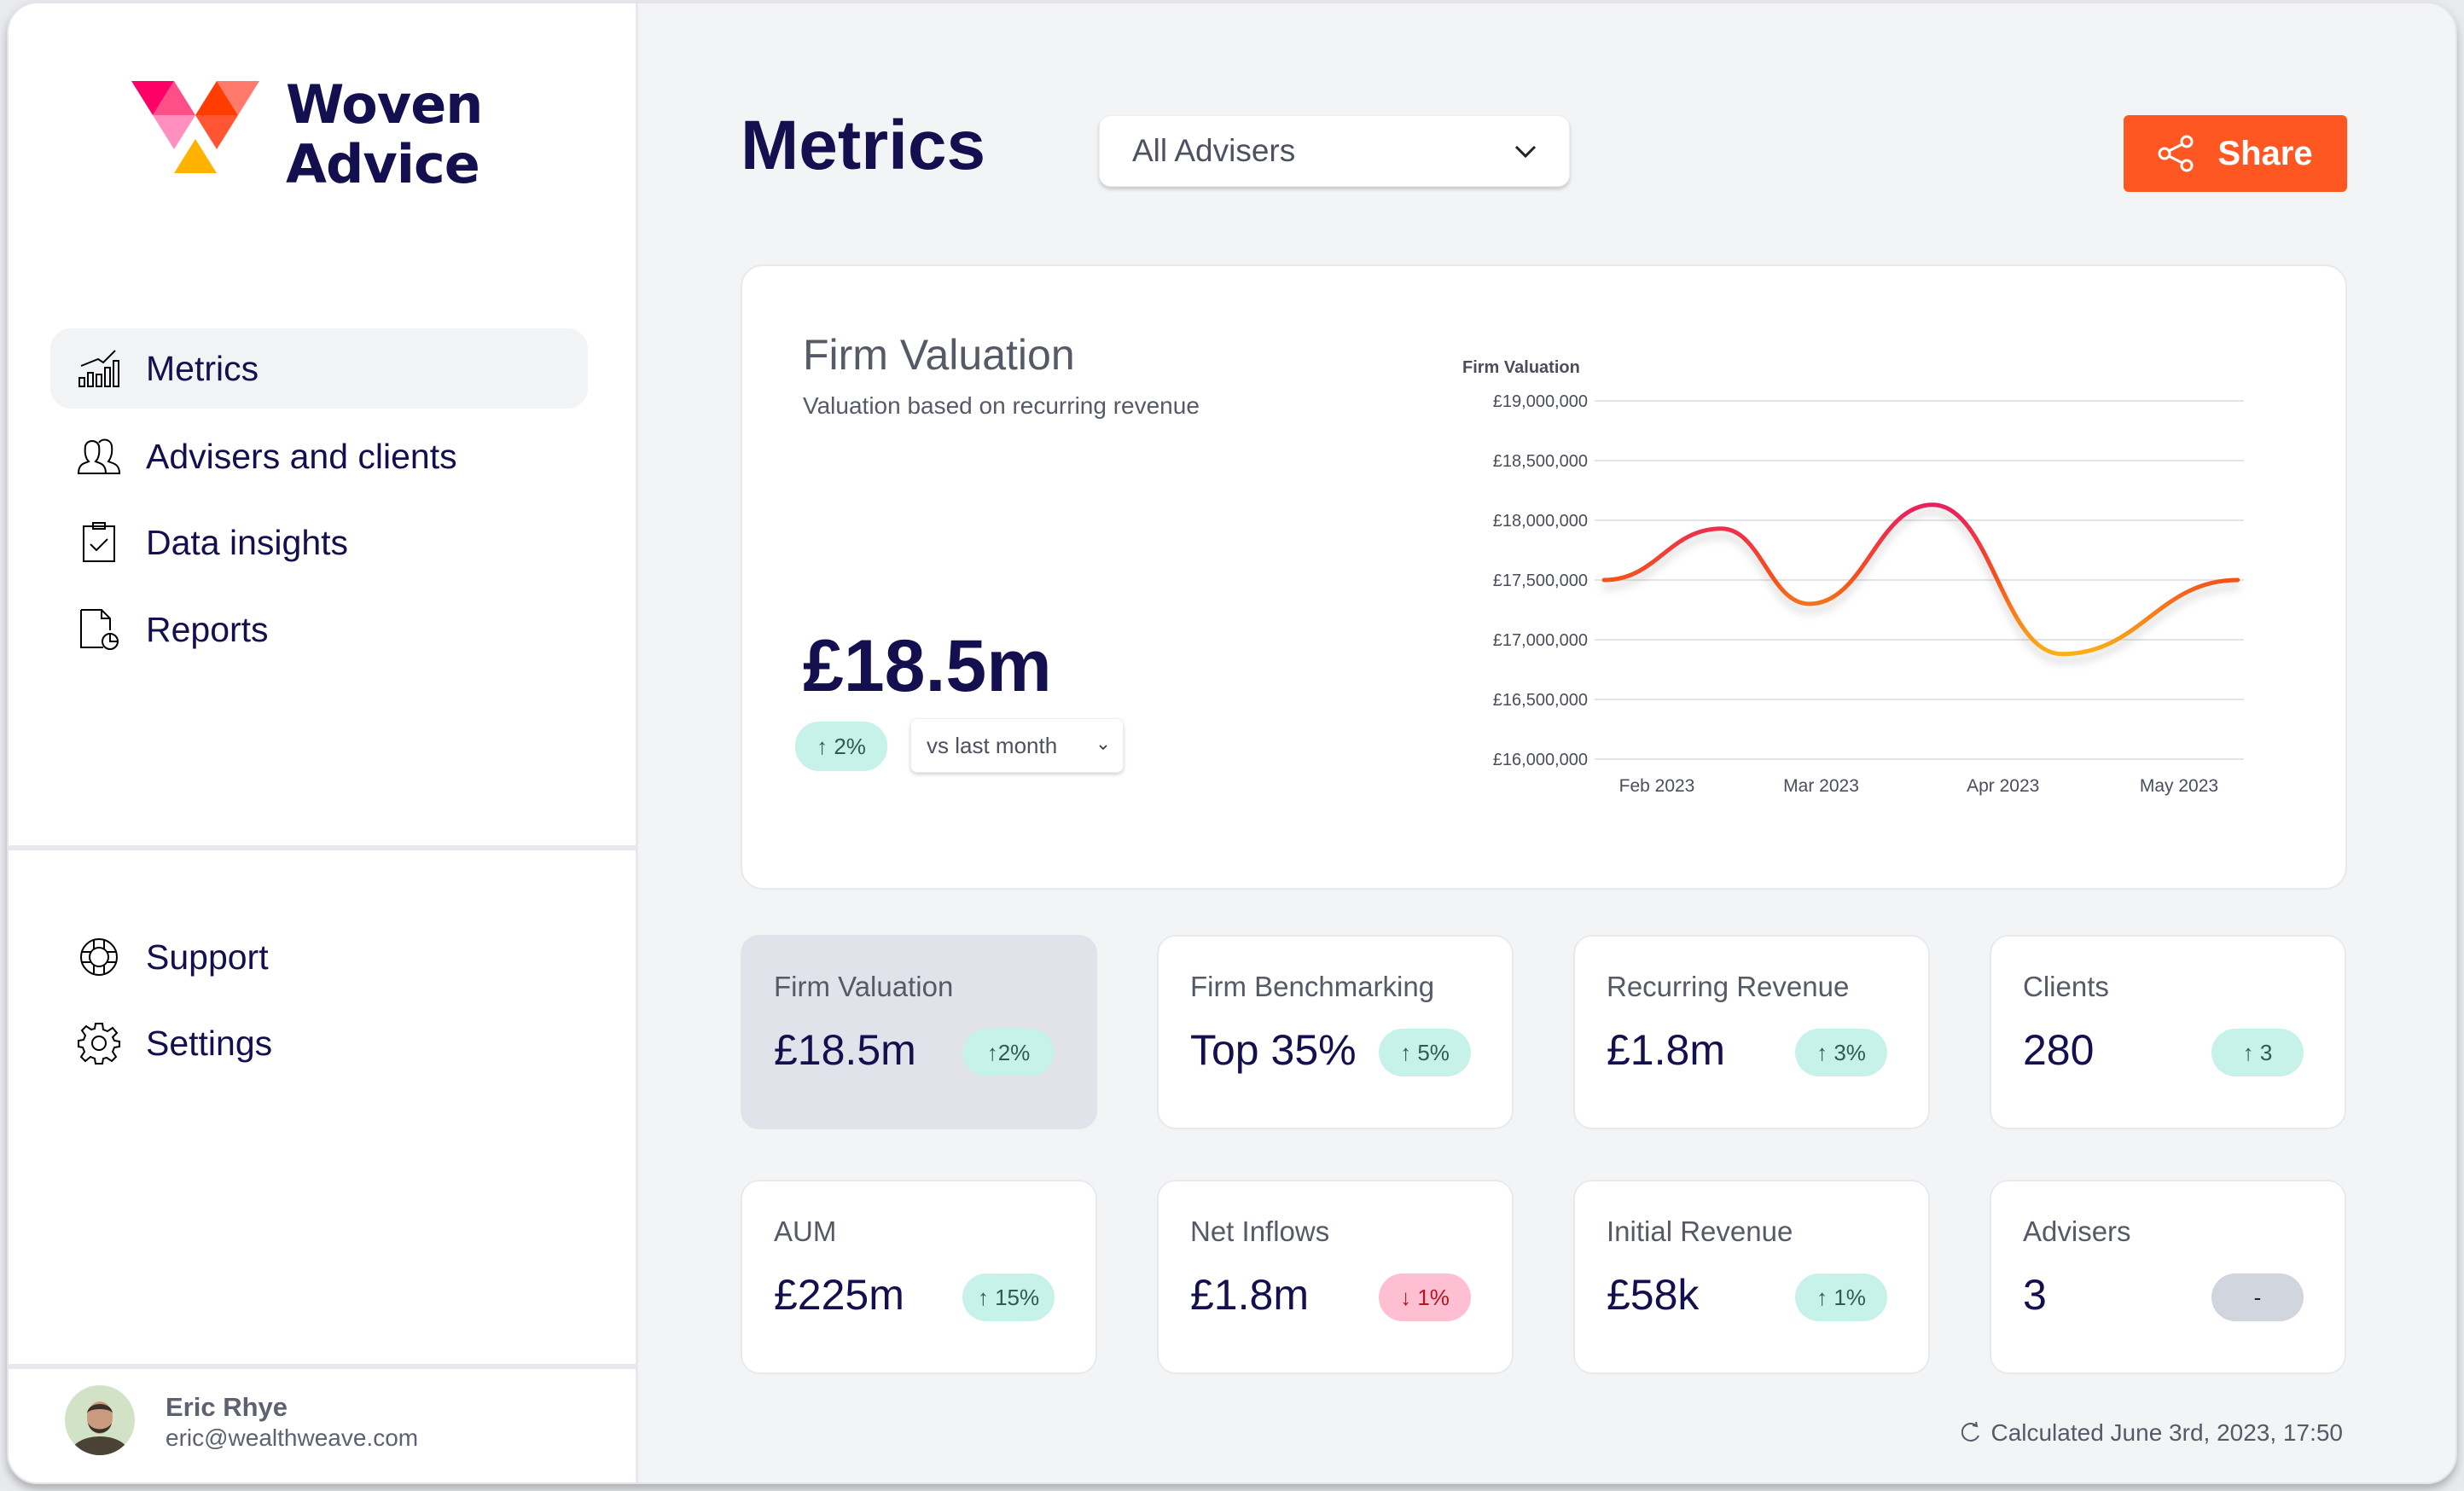 This screenshot has height=1491, width=2464. I want to click on sidebar-divider, so click(323, 847).